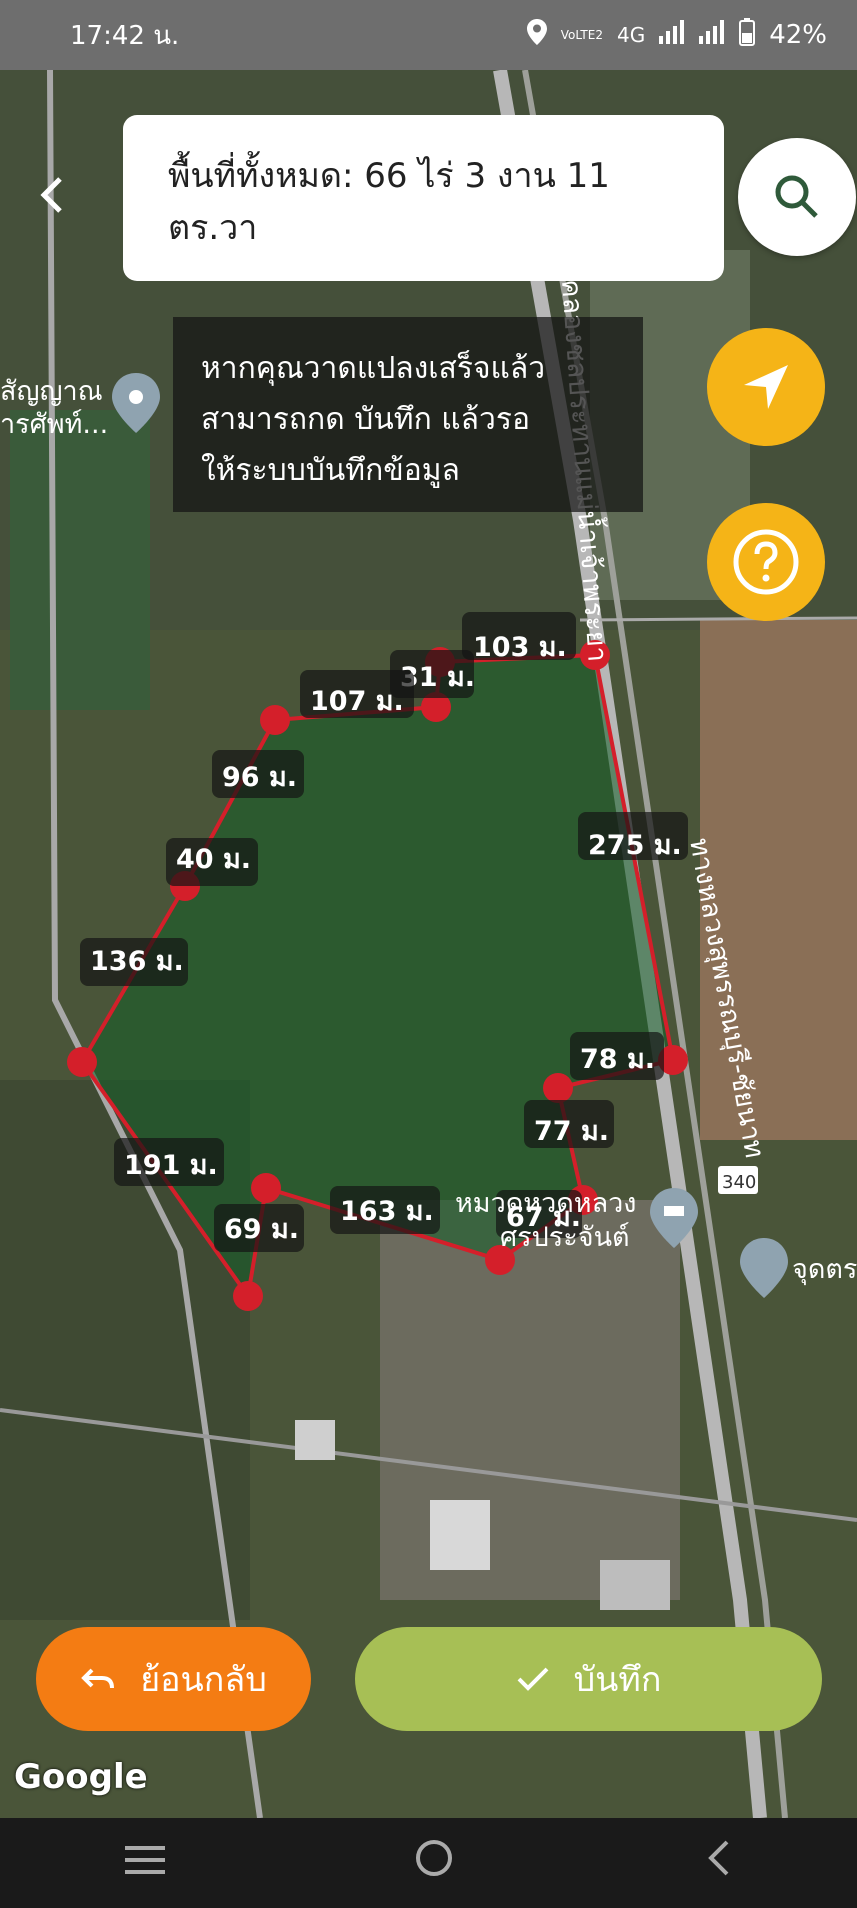 The image size is (857, 1908). Describe the element at coordinates (330, 470) in the screenshot. I see `hint-line: ให้ระบบบันทึกข้อมูล` at that location.